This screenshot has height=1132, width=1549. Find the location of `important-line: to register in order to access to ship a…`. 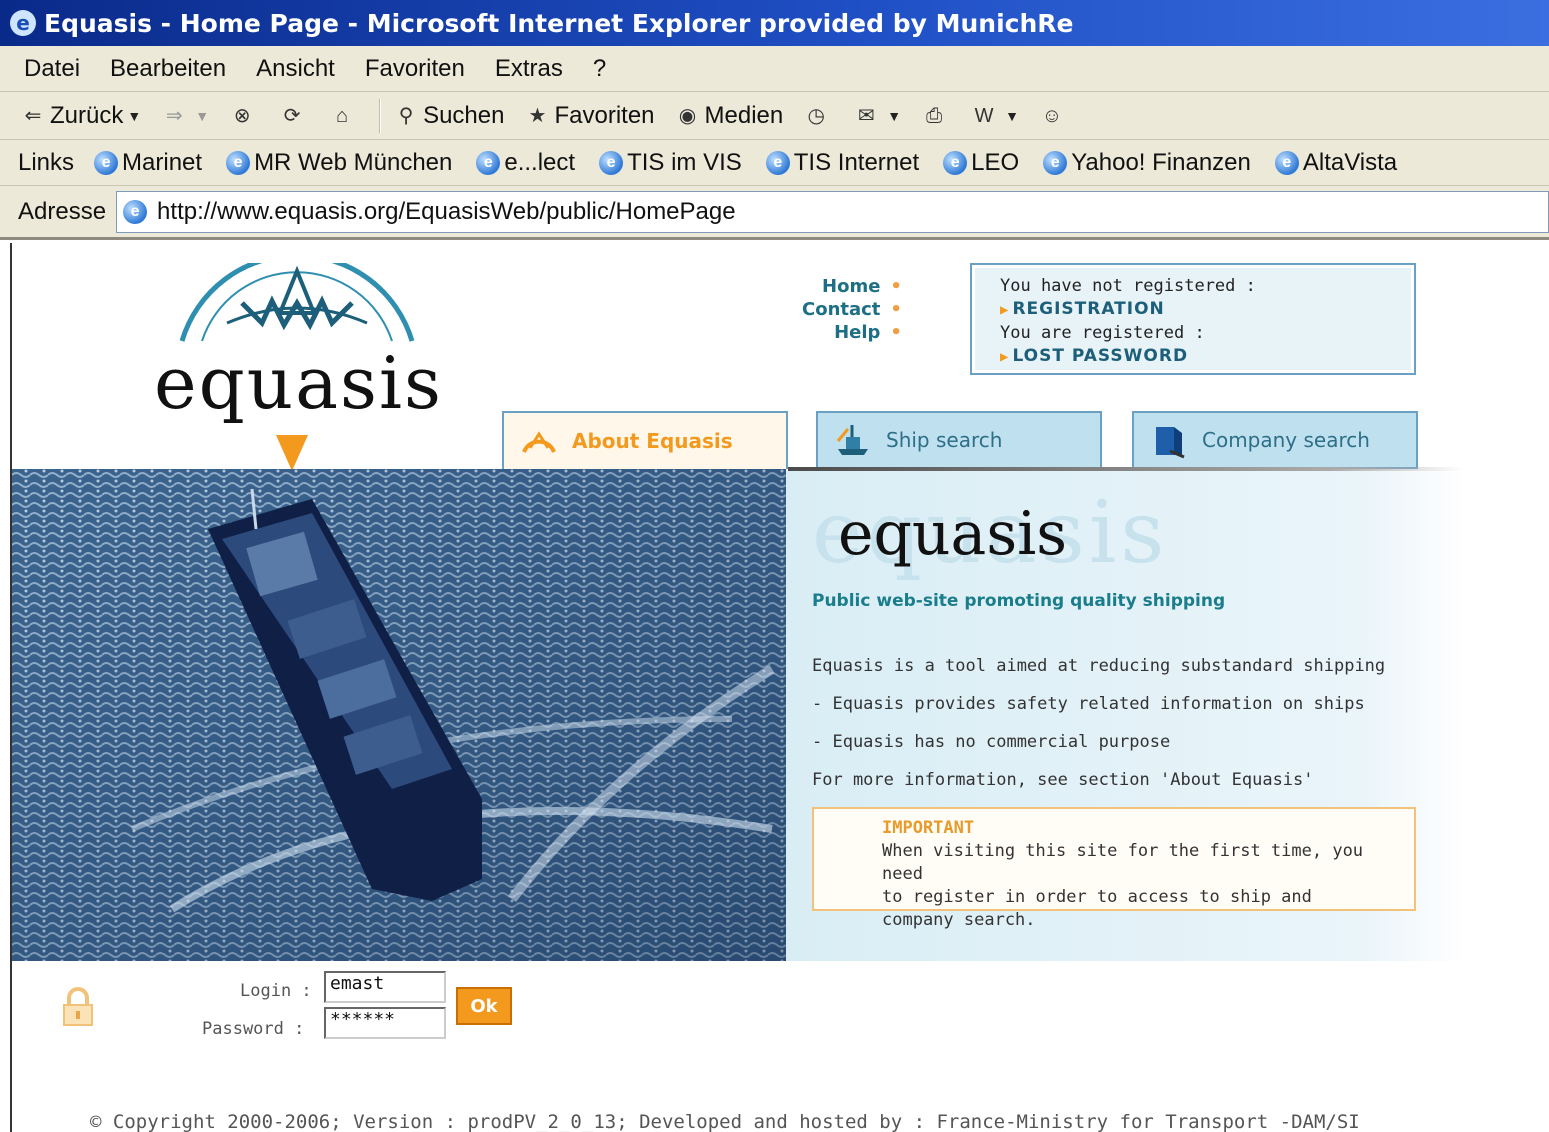

important-line: to register in order to access to ship a… is located at coordinates (1097, 897).